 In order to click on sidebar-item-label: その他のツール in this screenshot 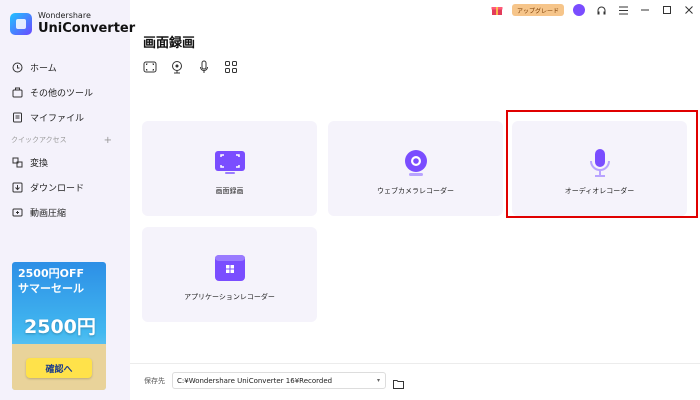, I will do `click(62, 94)`.